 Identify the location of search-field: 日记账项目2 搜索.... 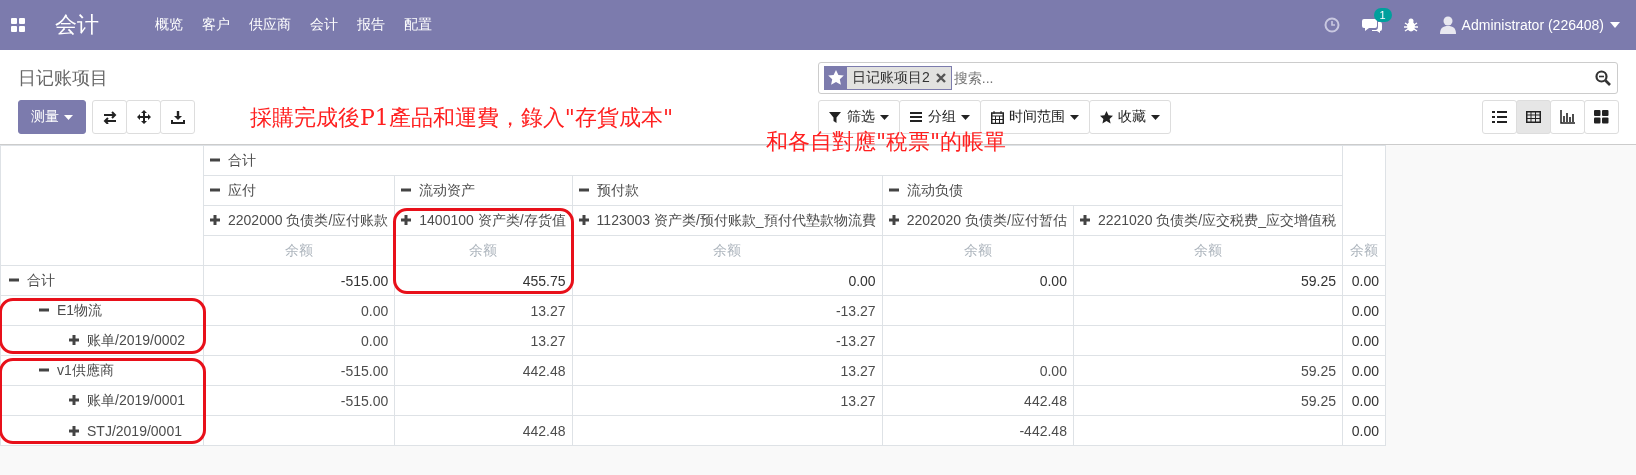
(1218, 78).